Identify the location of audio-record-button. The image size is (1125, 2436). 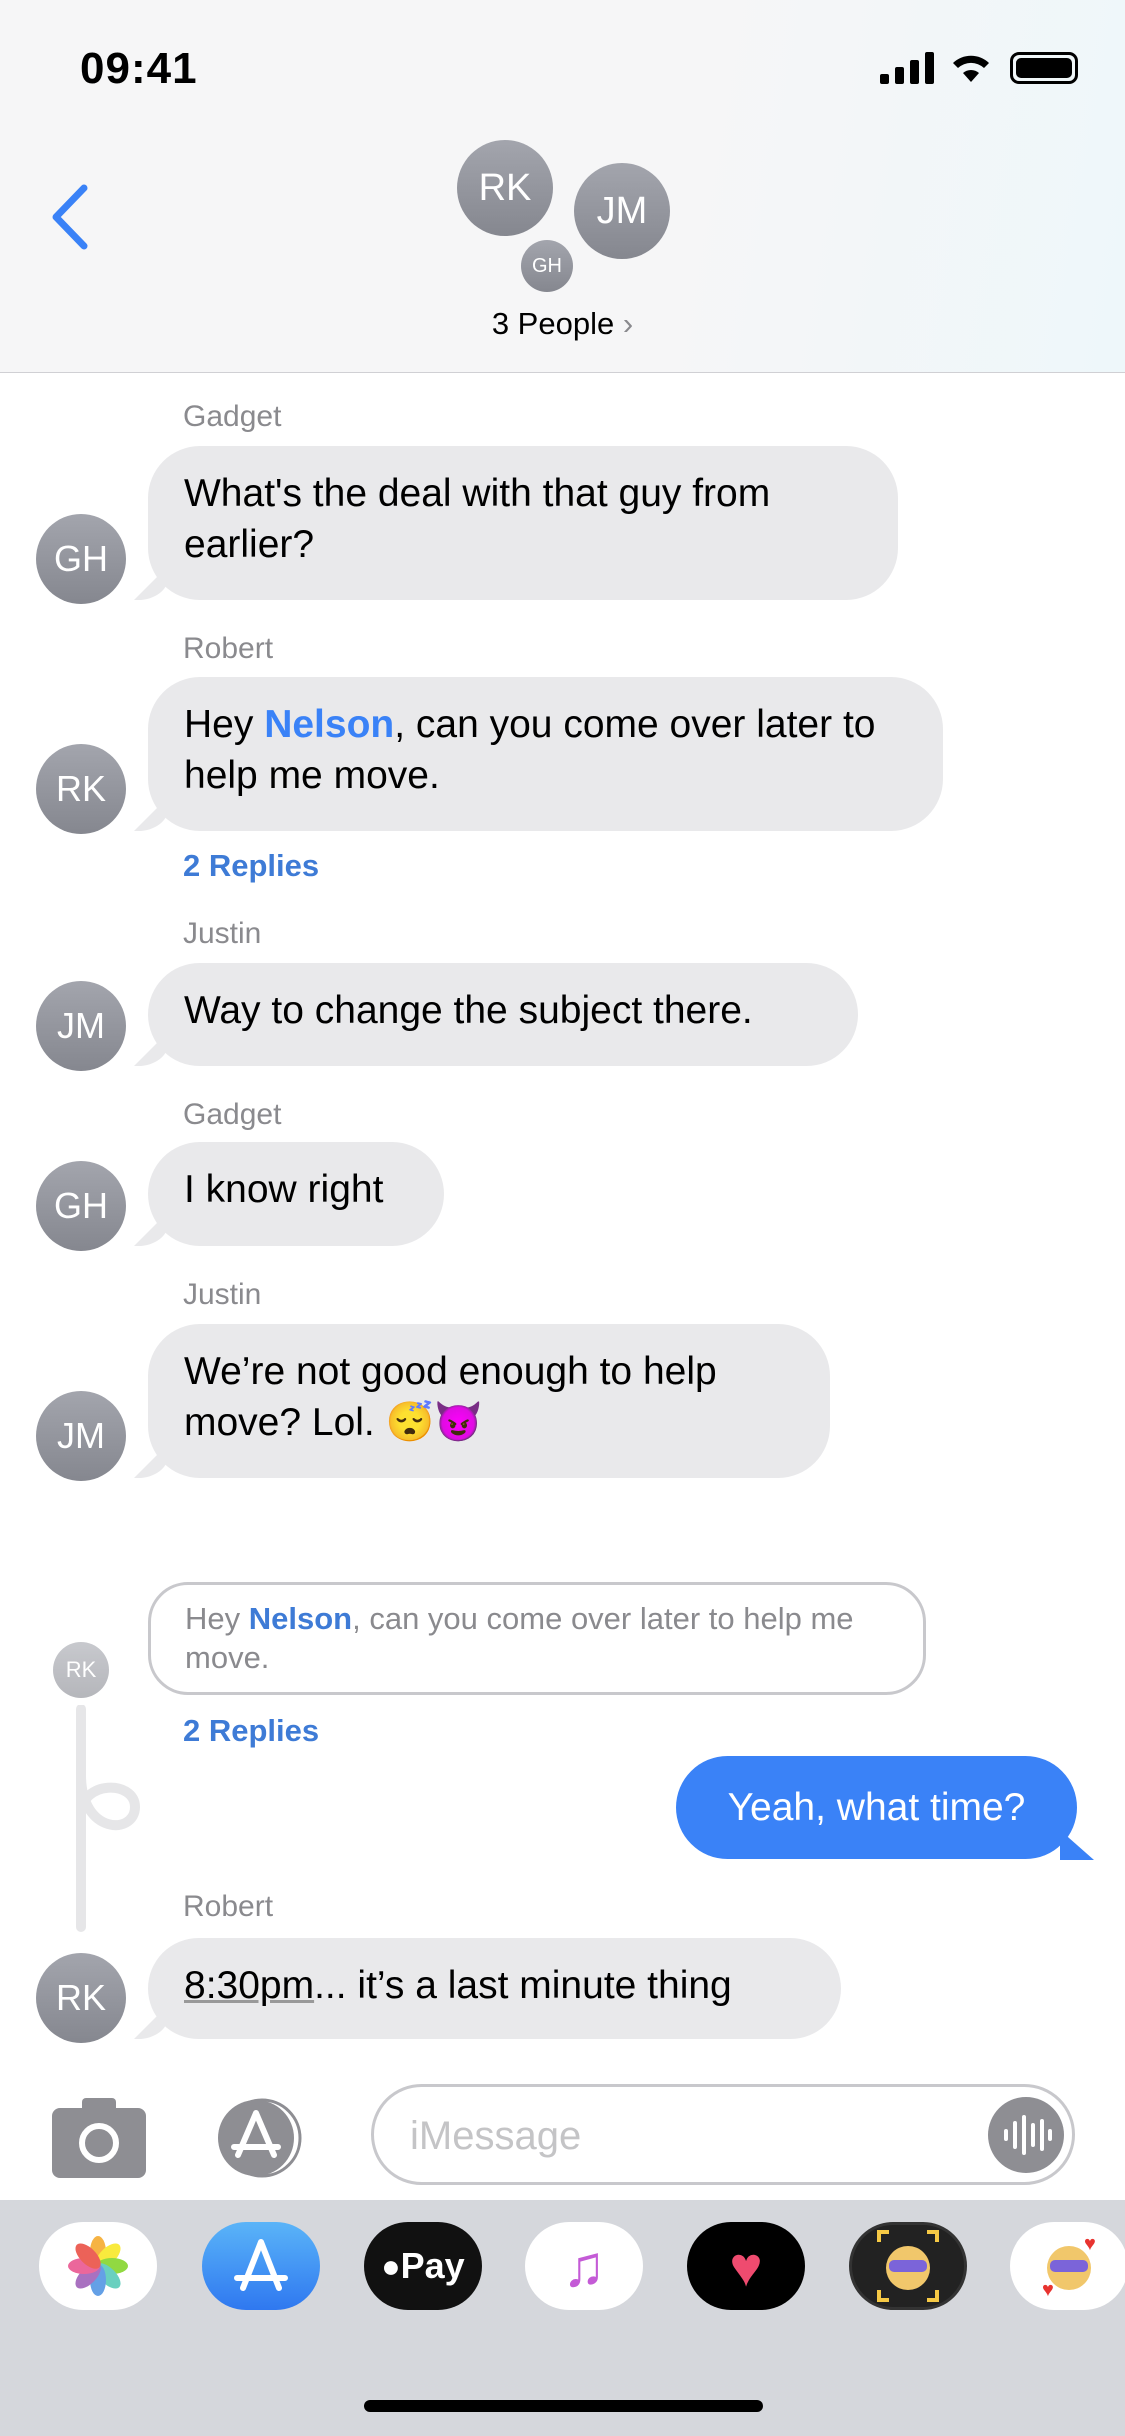
(1026, 2135).